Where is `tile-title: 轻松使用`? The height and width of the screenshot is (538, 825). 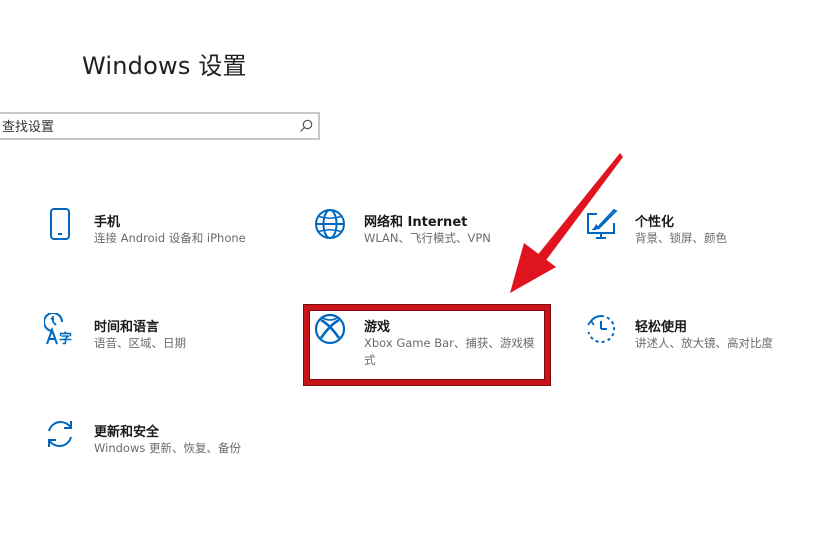 tile-title: 轻松使用 is located at coordinates (661, 327).